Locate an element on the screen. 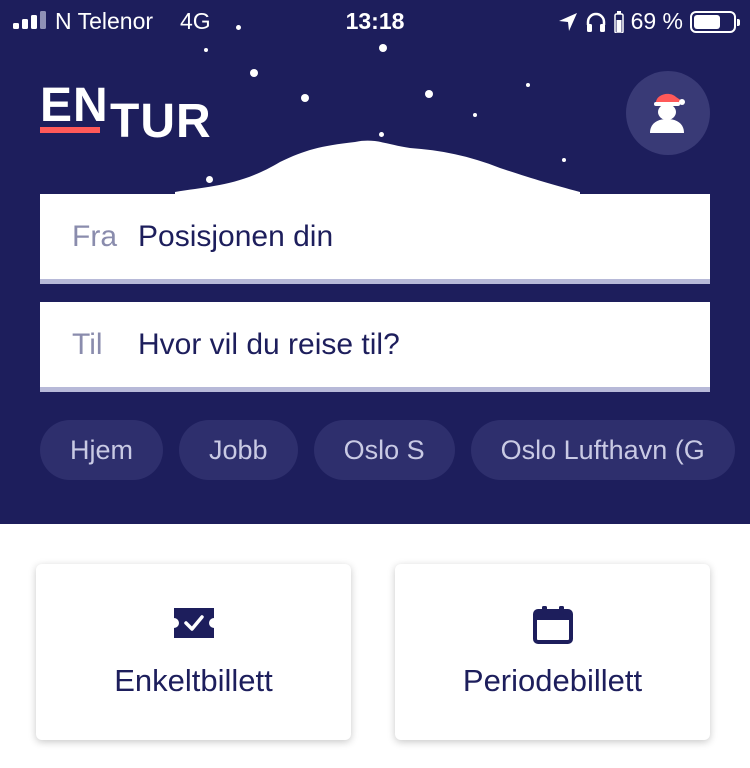 The width and height of the screenshot is (750, 768). battery-percent: 69 % is located at coordinates (656, 21).